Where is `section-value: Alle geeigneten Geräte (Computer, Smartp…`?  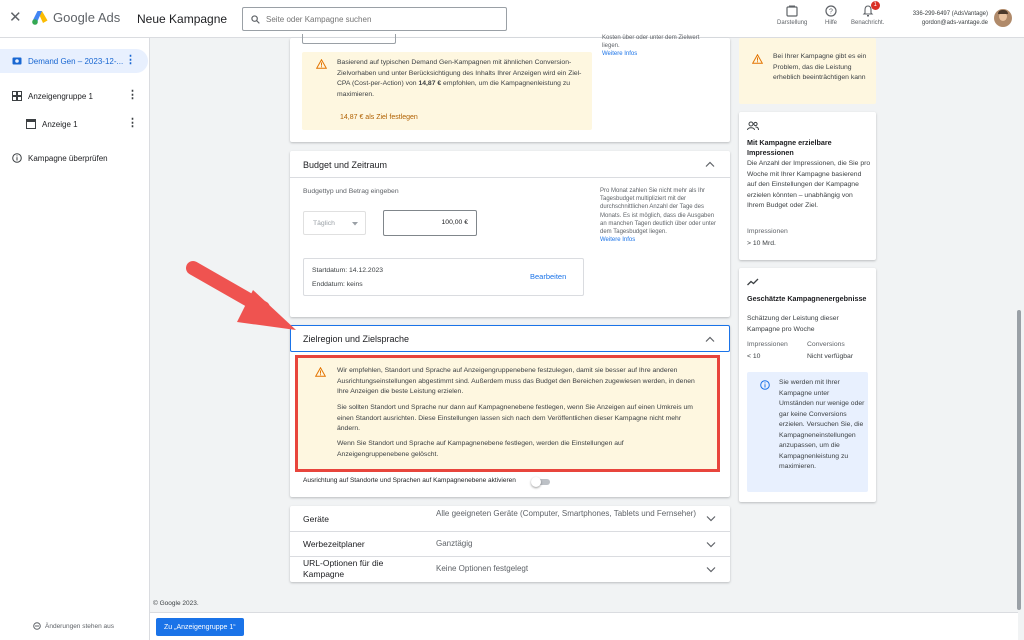
section-value: Alle geeigneten Geräte (Computer, Smartp… is located at coordinates (566, 513).